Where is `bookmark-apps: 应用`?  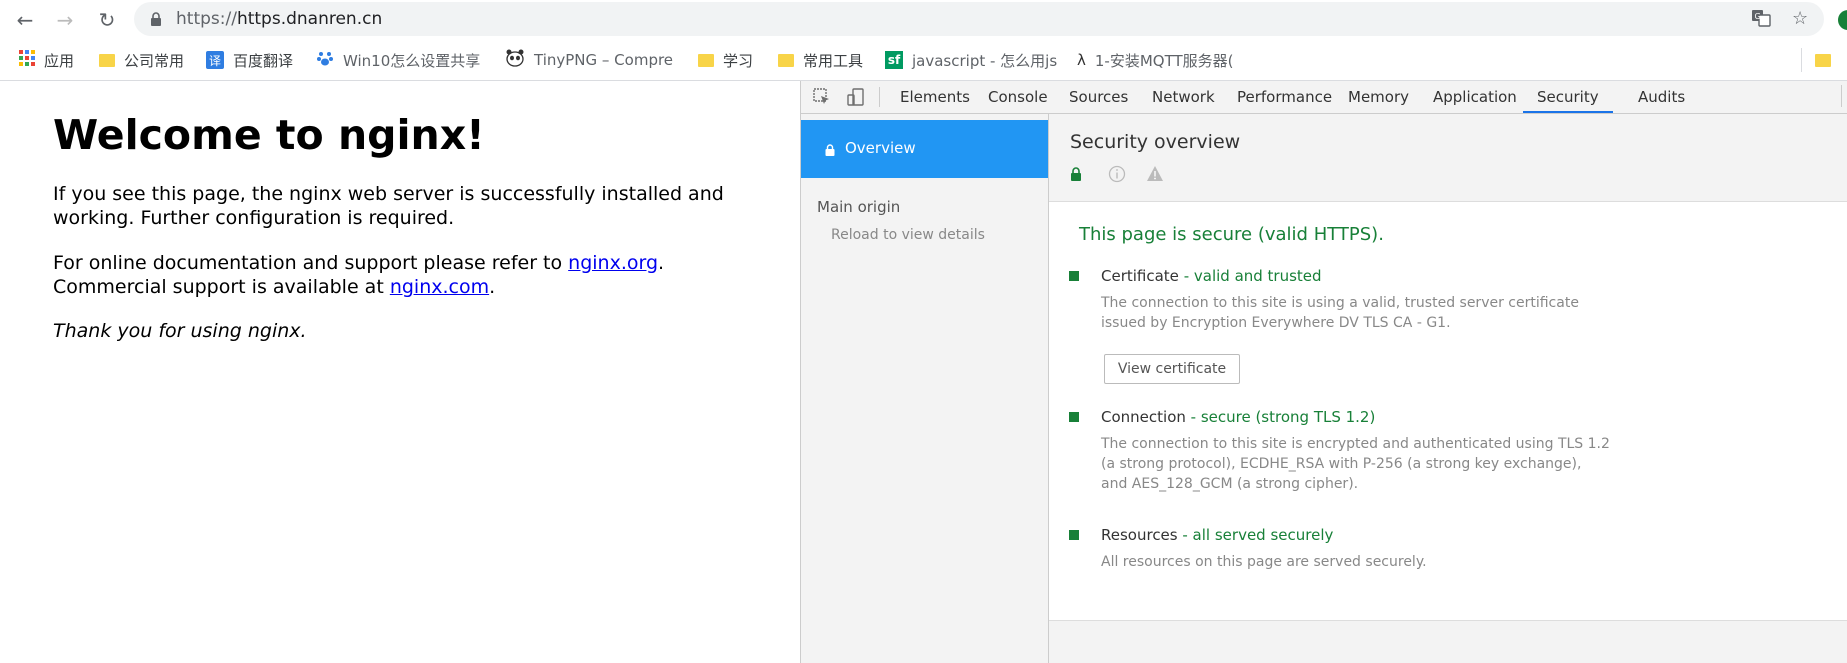
bookmark-apps: 应用 is located at coordinates (46, 60).